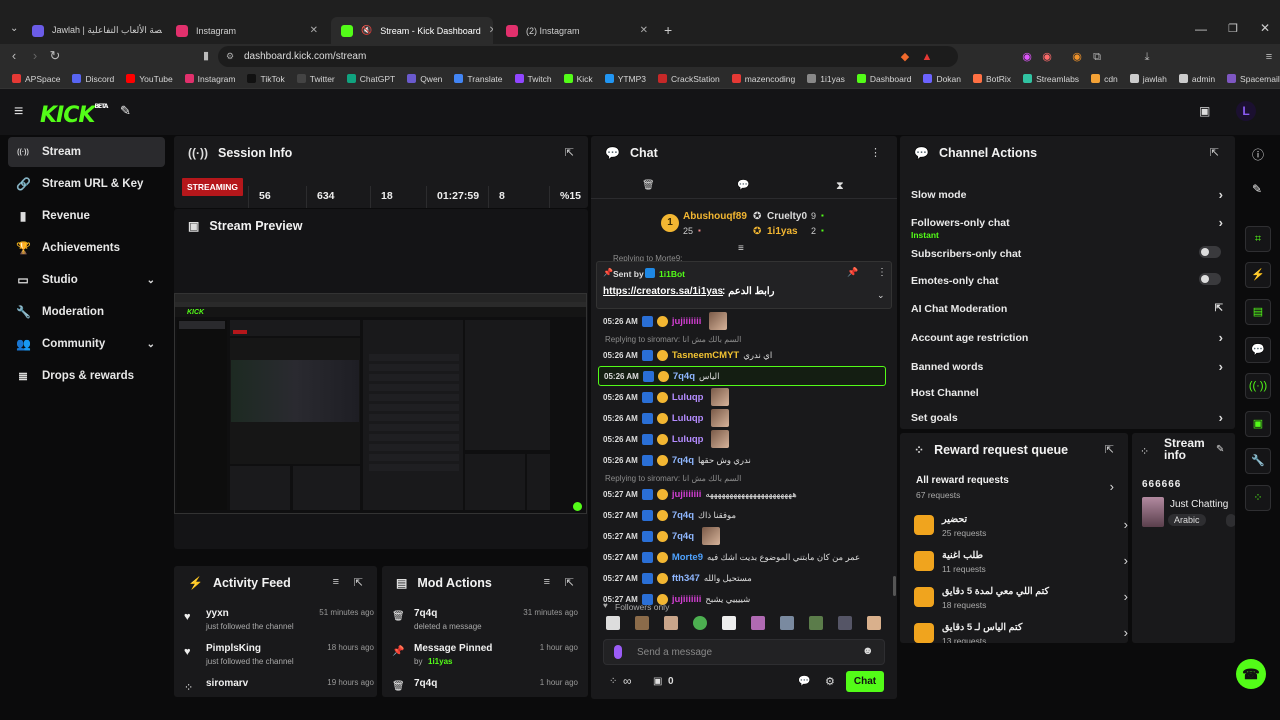 Image resolution: width=1280 pixels, height=720 pixels. I want to click on bookmark-item: CrackStation, so click(689, 79).